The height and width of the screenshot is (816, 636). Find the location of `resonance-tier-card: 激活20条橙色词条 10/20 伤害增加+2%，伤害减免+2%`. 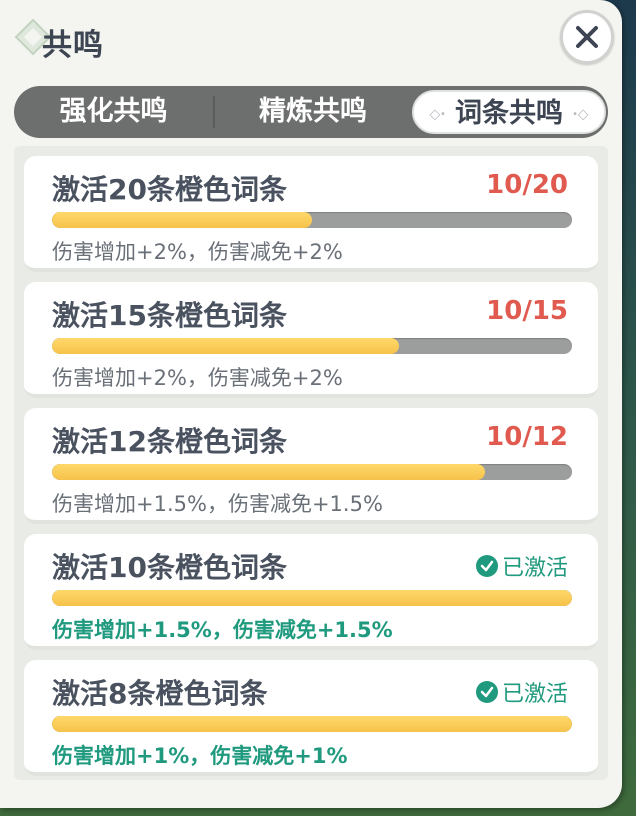

resonance-tier-card: 激活20条橙色词条 10/20 伤害增加+2%，伤害减免+2% is located at coordinates (311, 214).